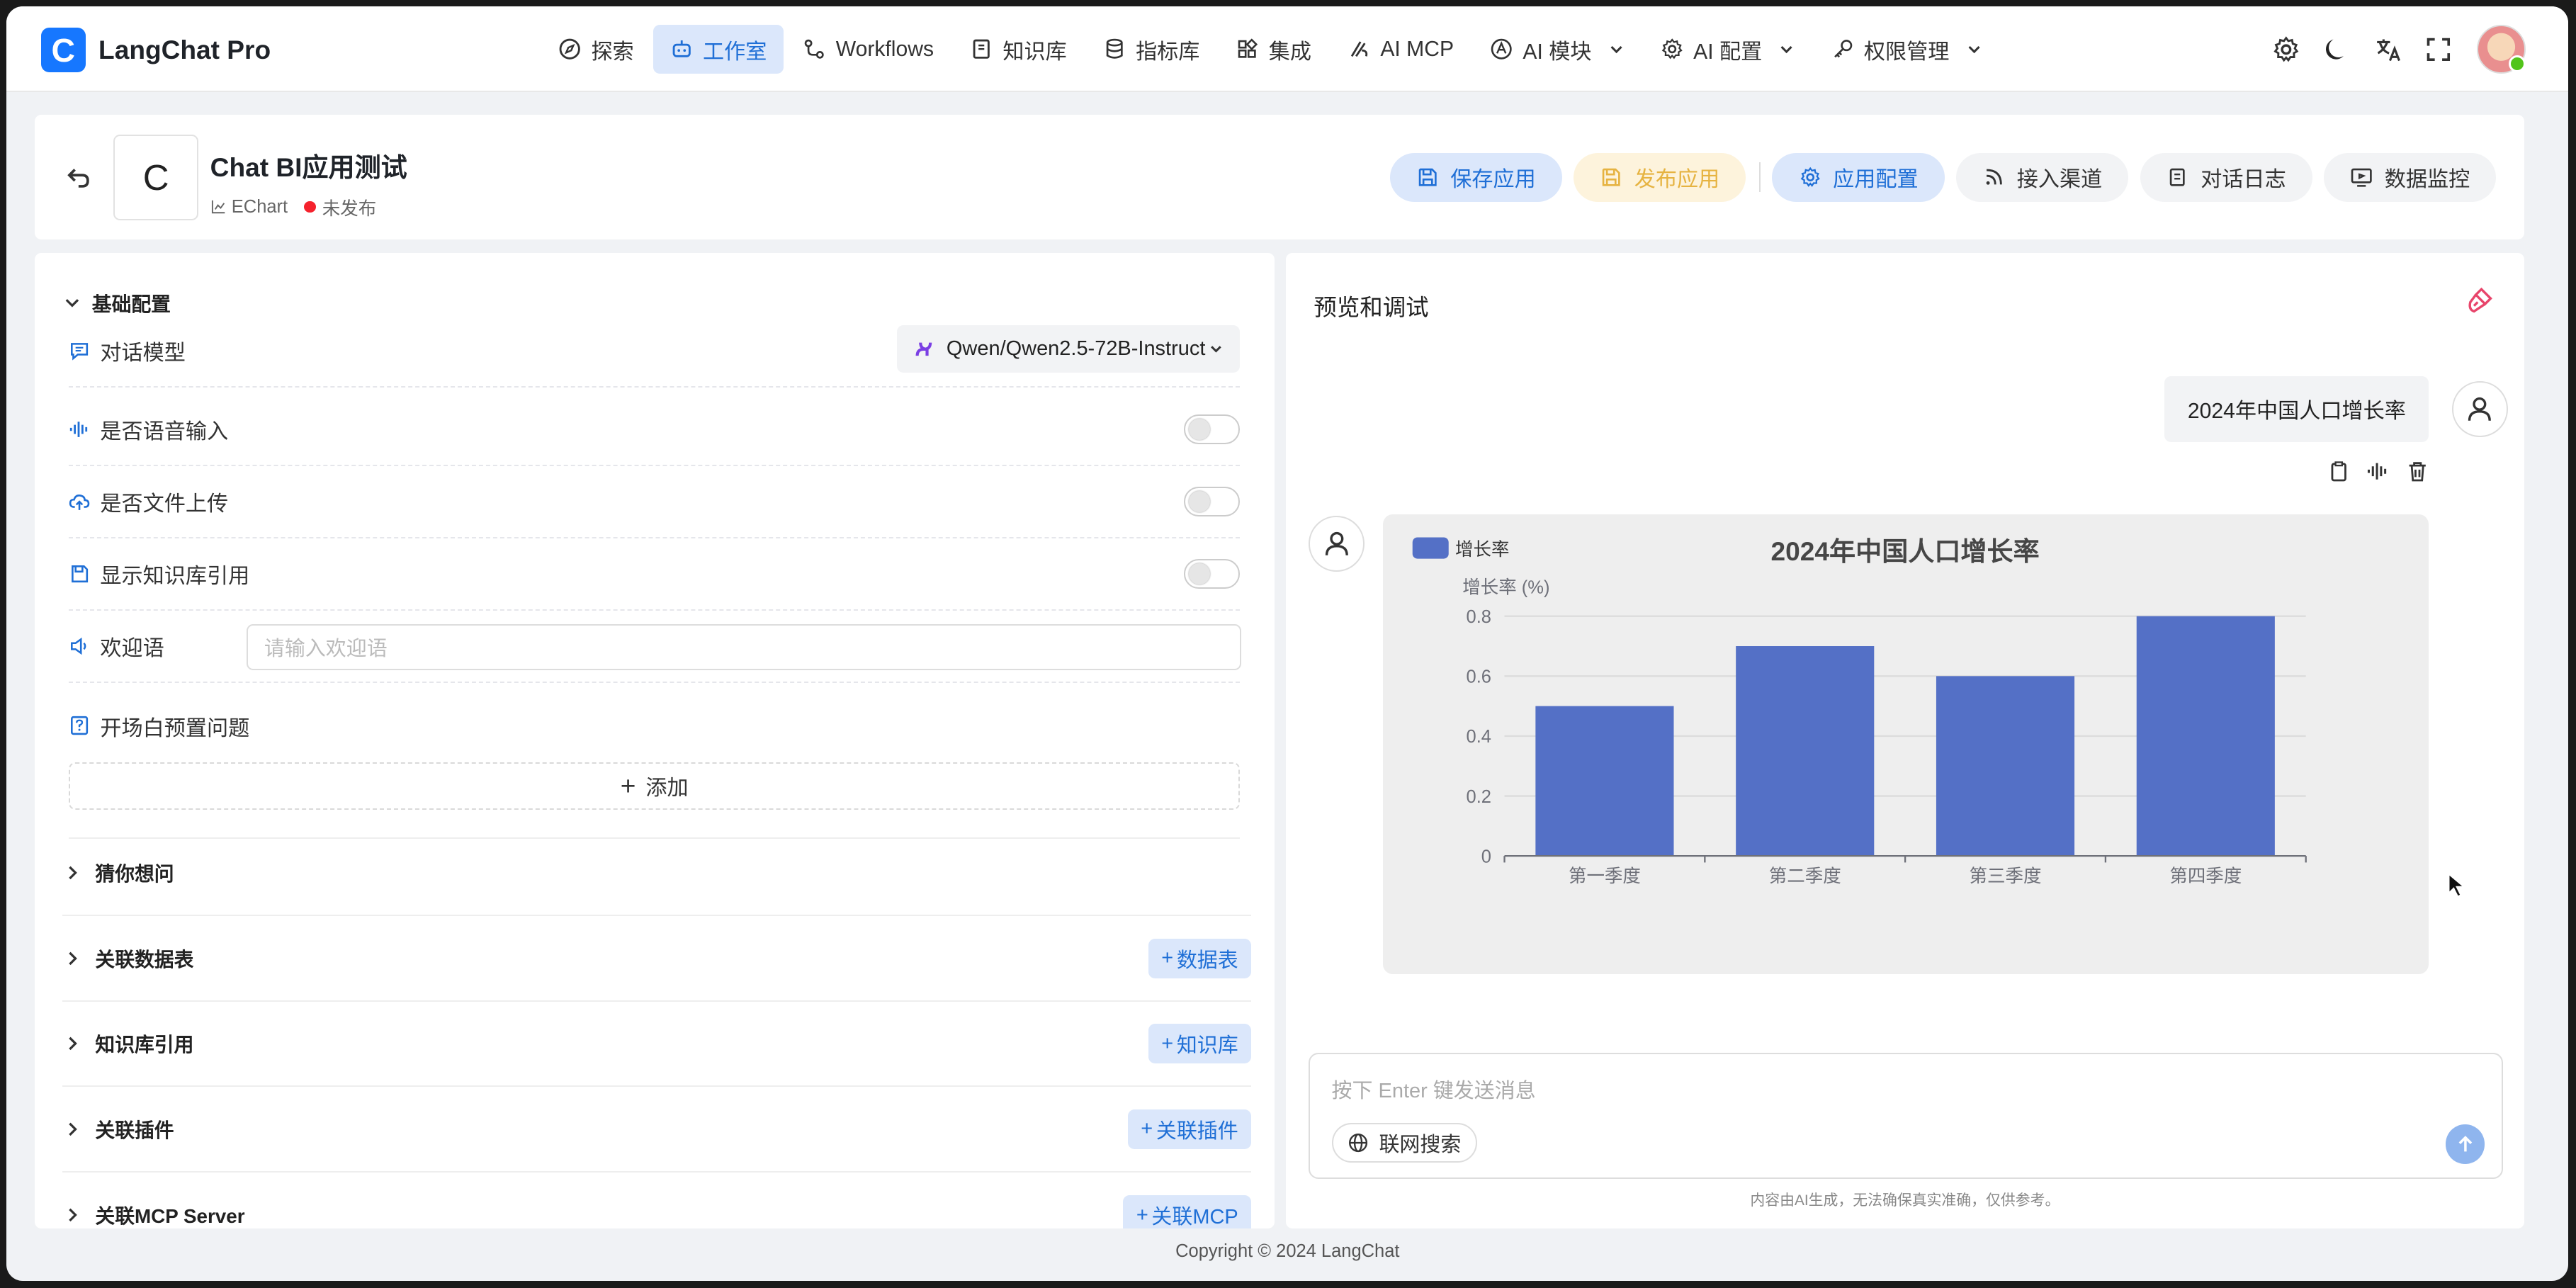 This screenshot has height=1288, width=2576. Describe the element at coordinates (2286, 49) in the screenshot. I see `settings-icon` at that location.